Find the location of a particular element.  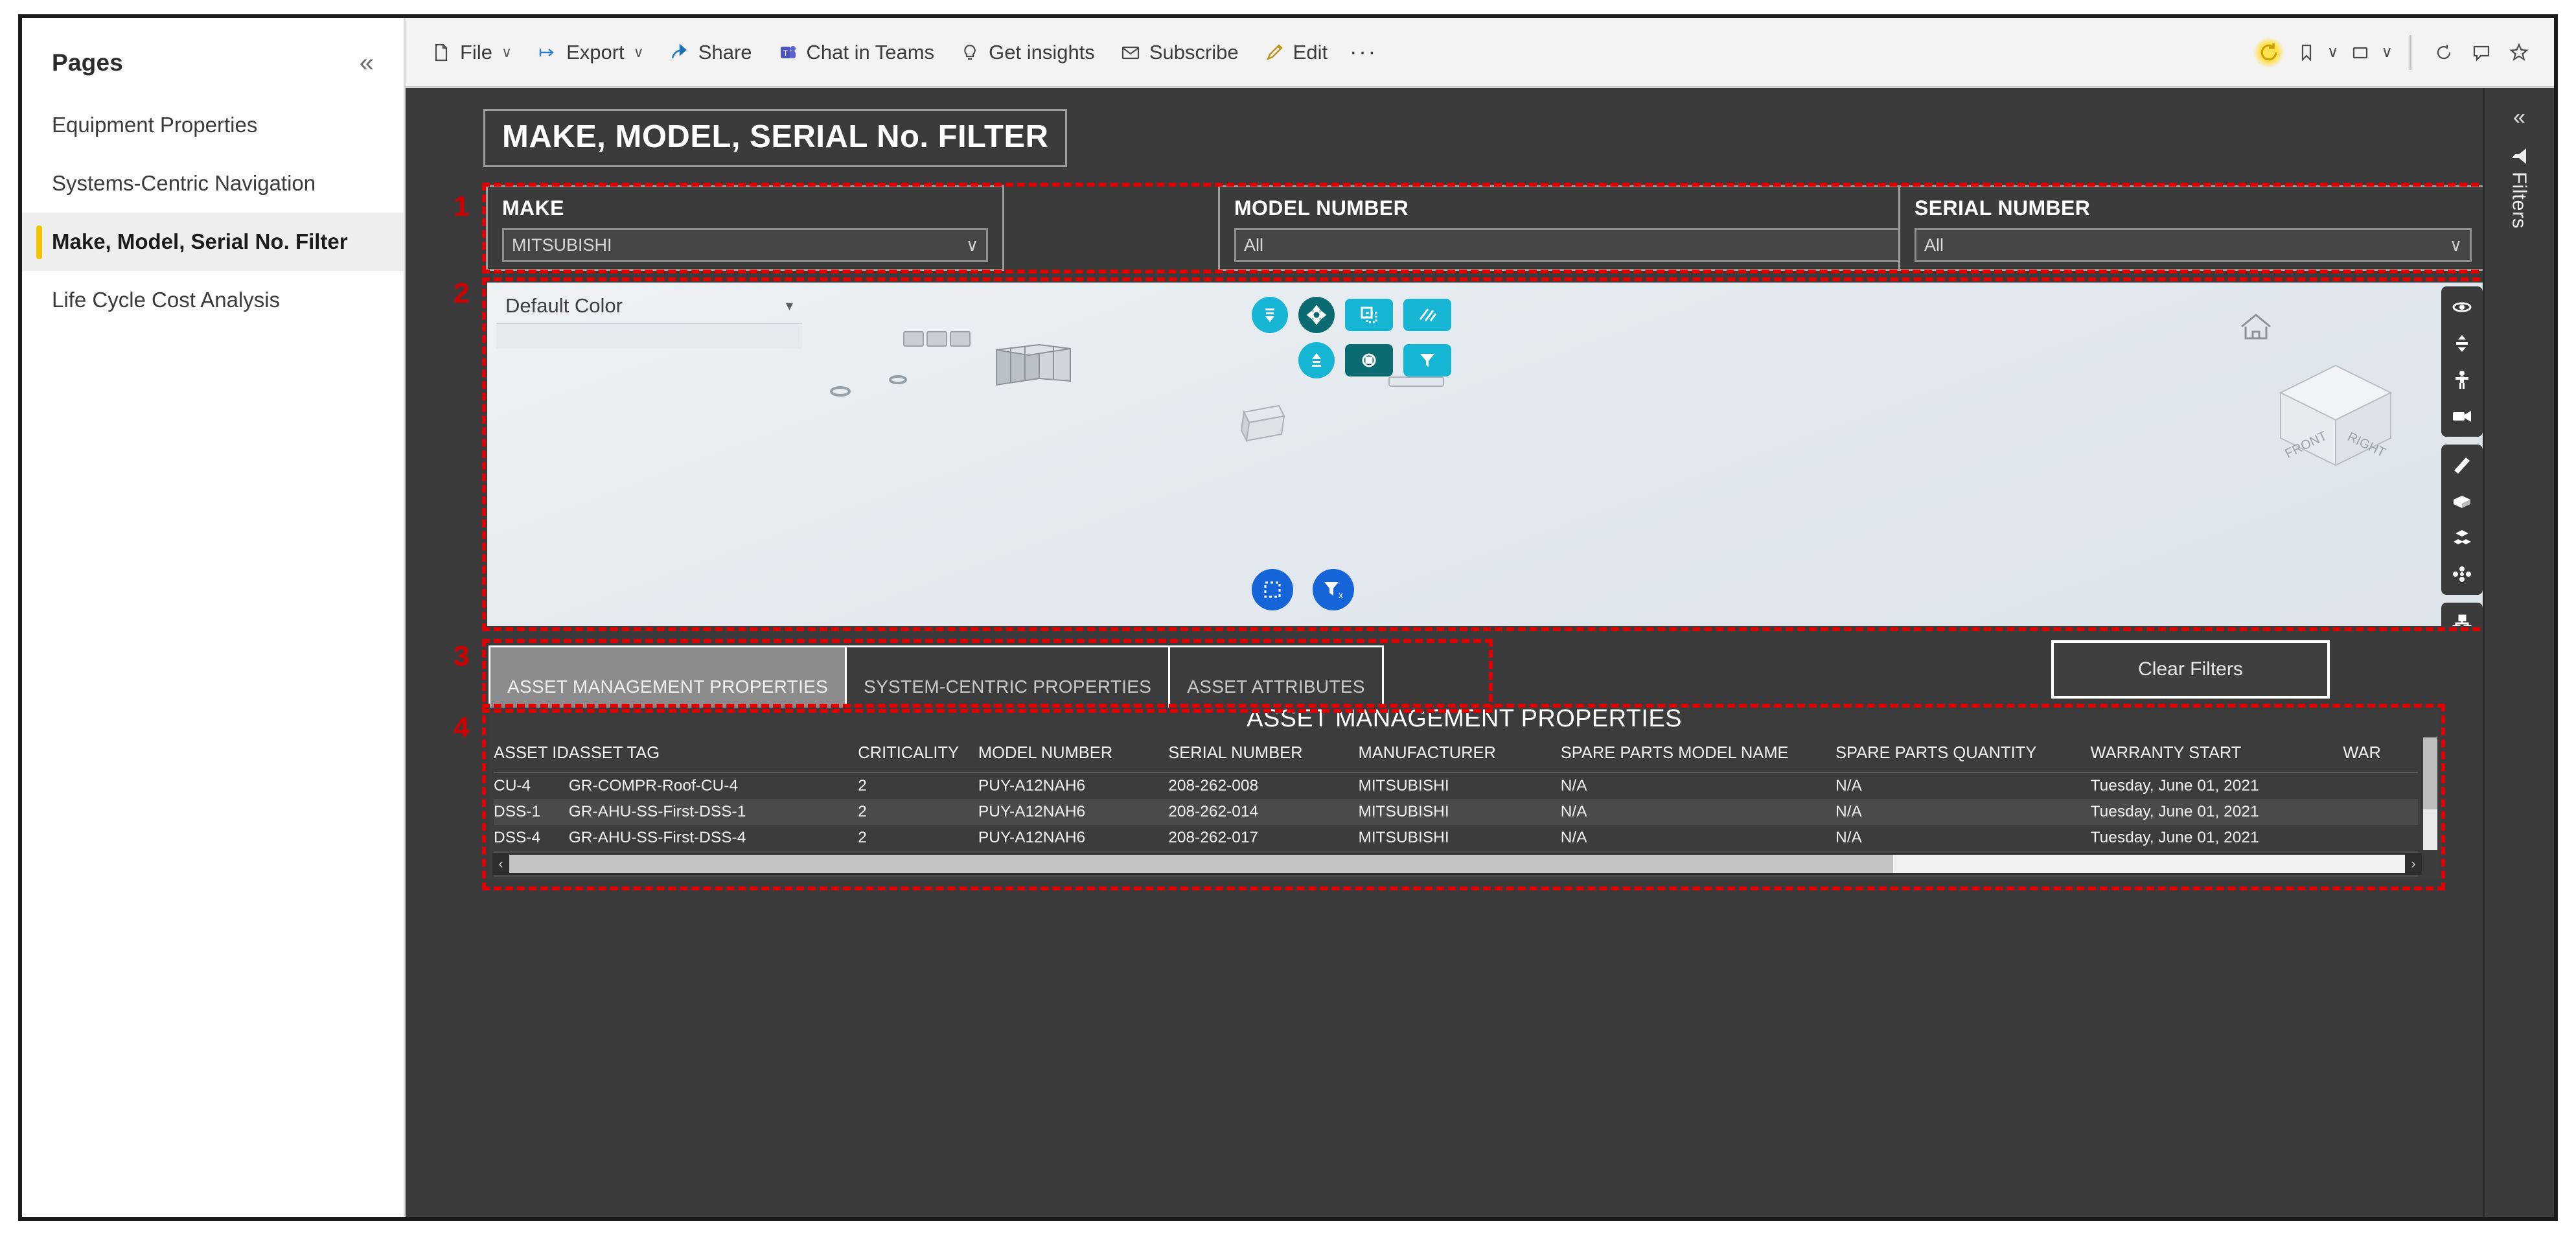

scroll-left-arrow: ‹ is located at coordinates (500, 863).